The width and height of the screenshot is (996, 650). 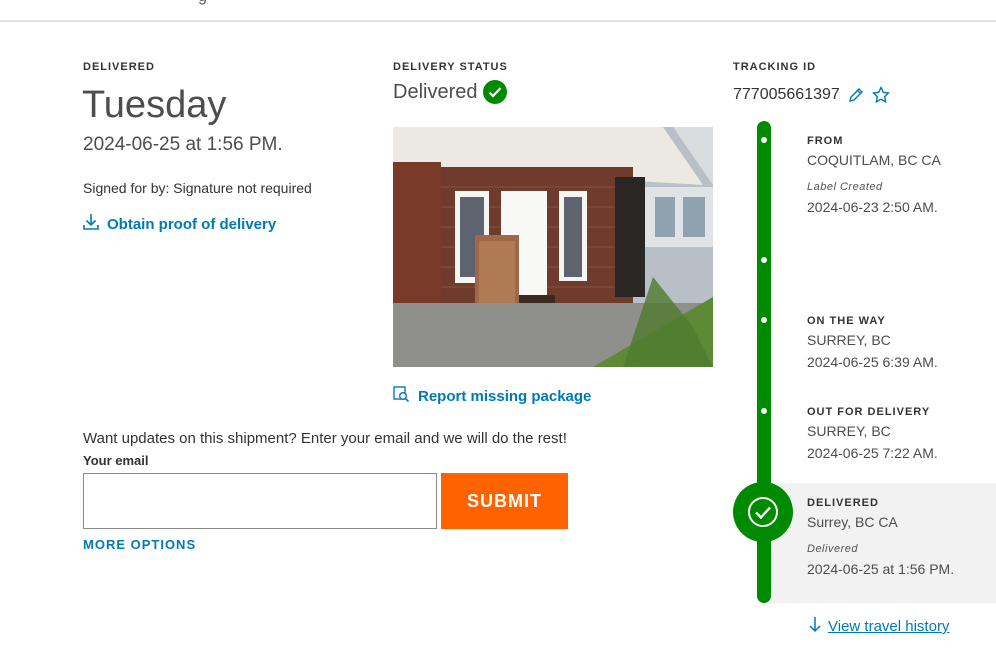 What do you see at coordinates (192, 224) in the screenshot?
I see `obtain-proof-label: Obtain proof of delivery` at bounding box center [192, 224].